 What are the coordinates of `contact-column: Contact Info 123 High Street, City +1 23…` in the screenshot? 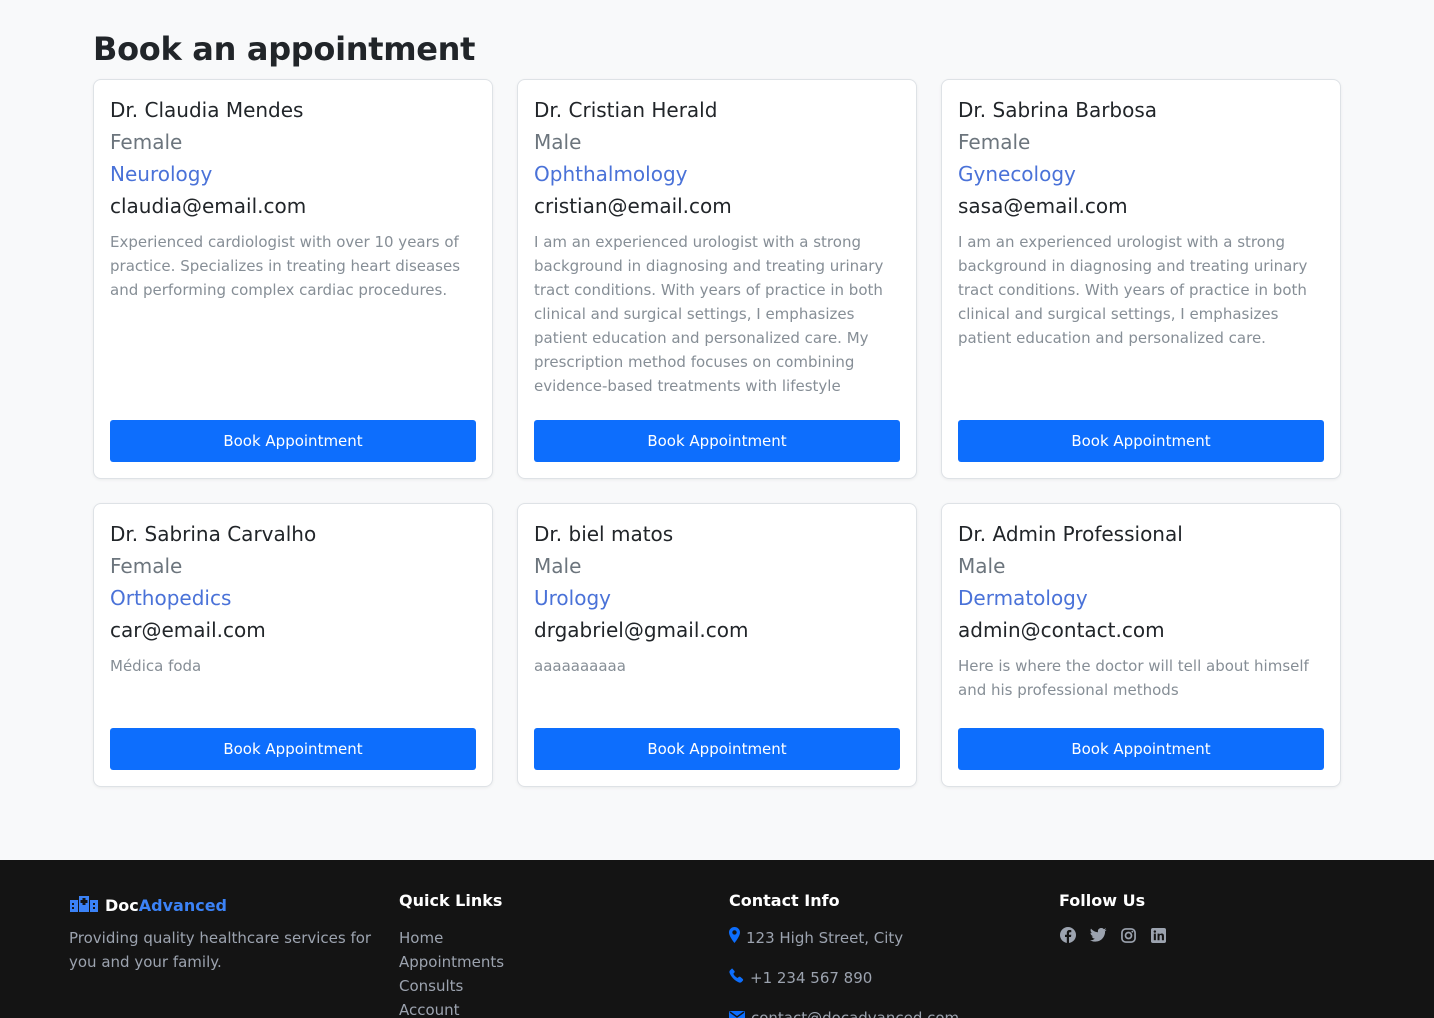 It's located at (844, 954).